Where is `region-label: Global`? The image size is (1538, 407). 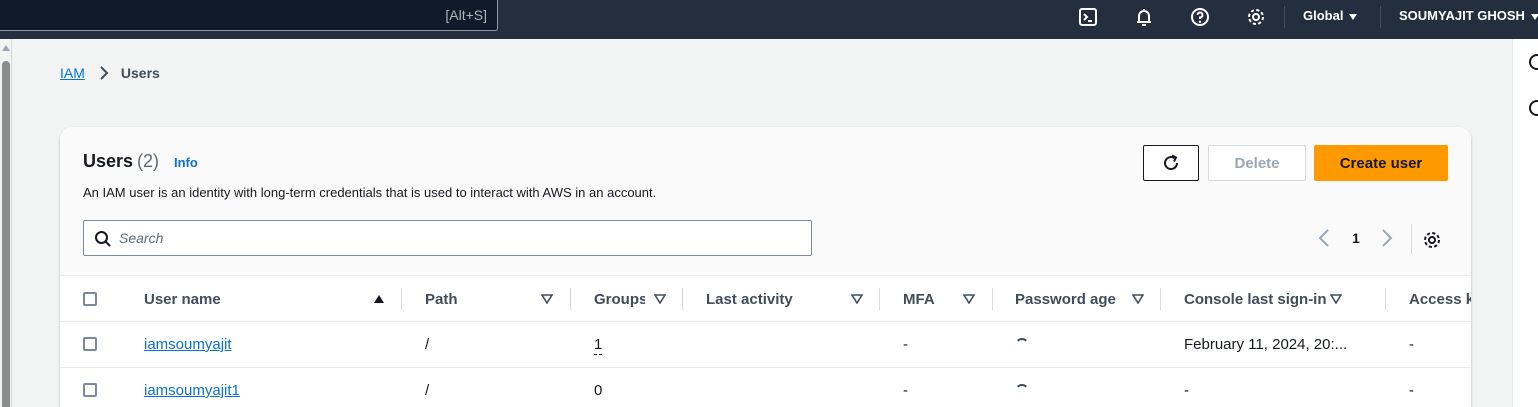 region-label: Global is located at coordinates (1323, 15).